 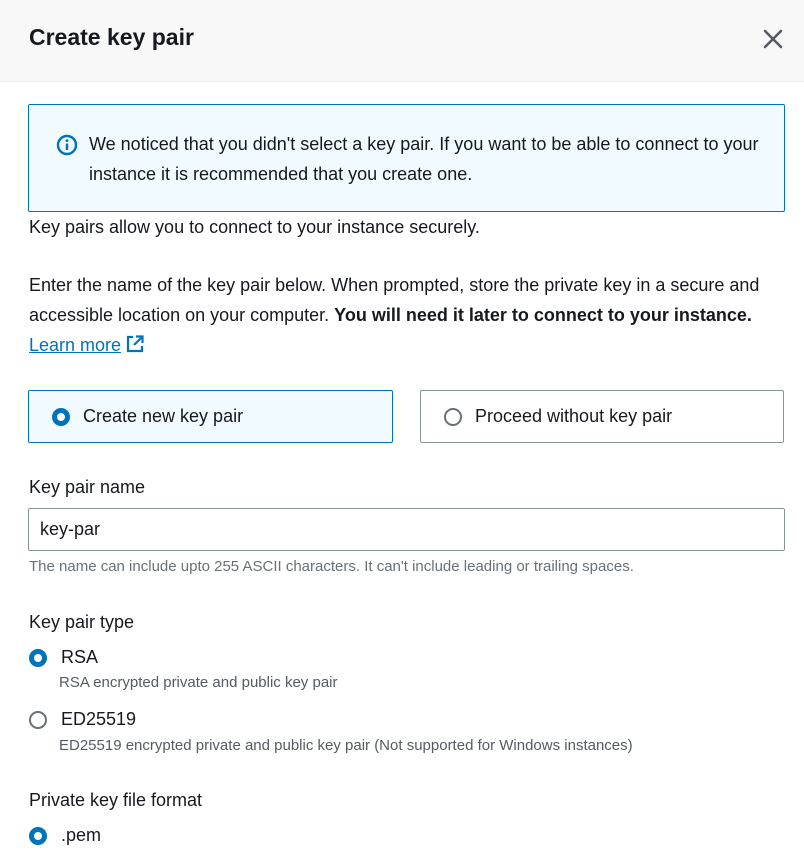 I want to click on ed25519-radio, so click(x=38, y=719).